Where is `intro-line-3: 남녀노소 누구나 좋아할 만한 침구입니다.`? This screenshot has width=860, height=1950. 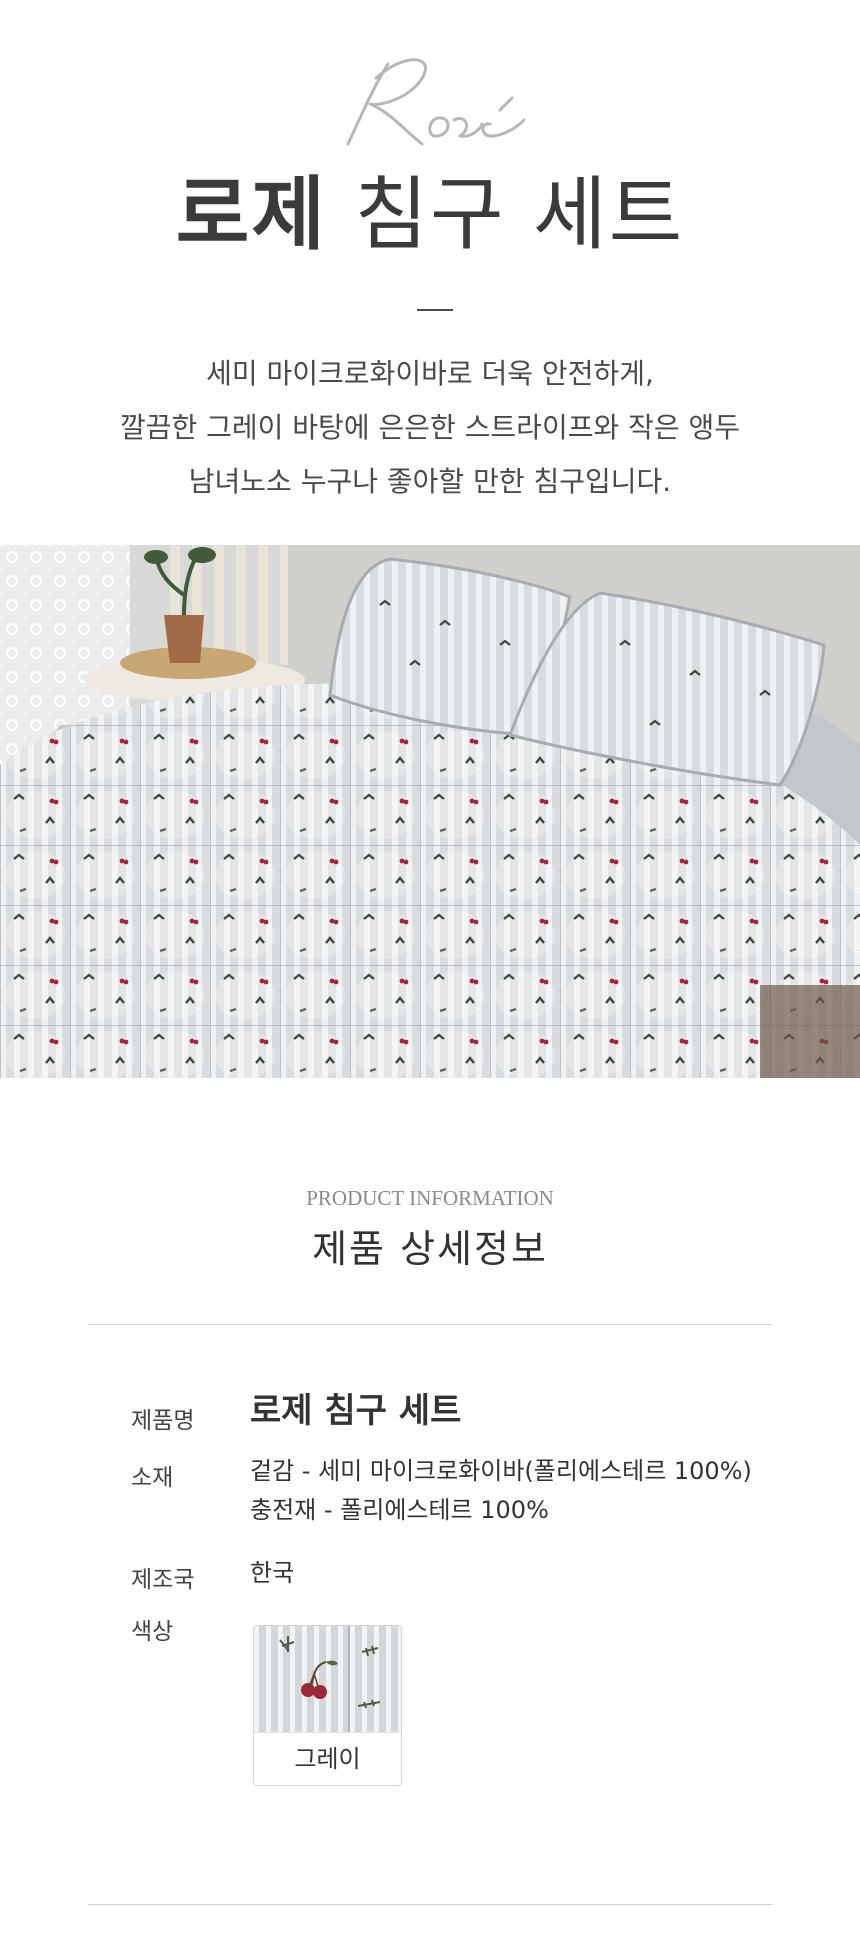 intro-line-3: 남녀노소 누구나 좋아할 만한 침구입니다. is located at coordinates (430, 481).